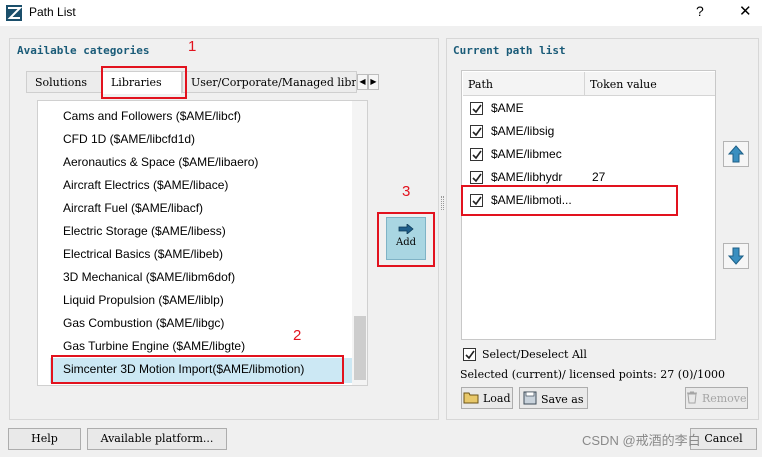 This screenshot has height=457, width=762. What do you see at coordinates (269, 82) in the screenshot?
I see `tab-user-corporate: User/Corporate/Managed libr` at bounding box center [269, 82].